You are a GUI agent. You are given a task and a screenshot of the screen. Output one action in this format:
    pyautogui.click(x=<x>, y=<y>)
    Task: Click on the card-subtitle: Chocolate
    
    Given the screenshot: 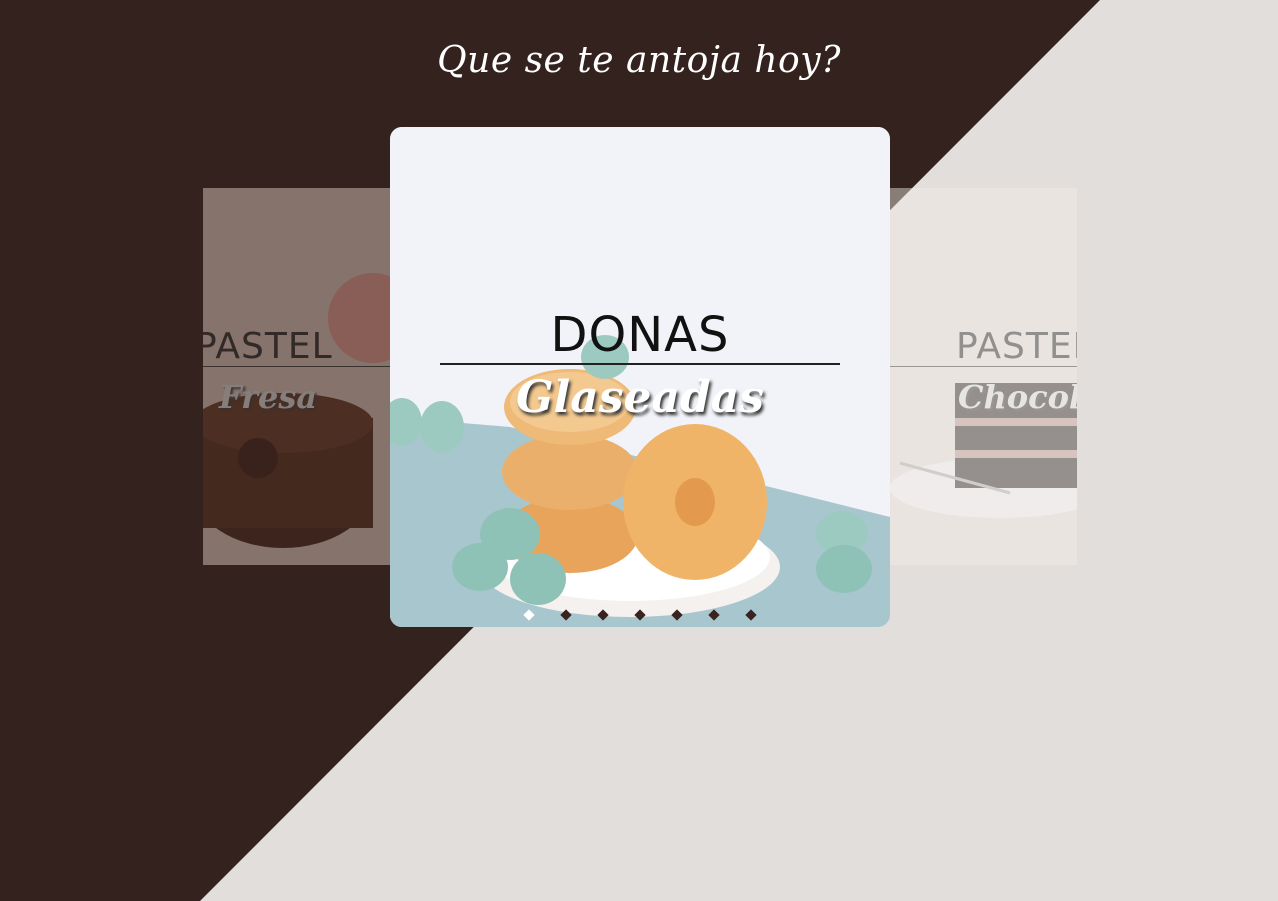 What is the action you would take?
    pyautogui.click(x=1017, y=397)
    